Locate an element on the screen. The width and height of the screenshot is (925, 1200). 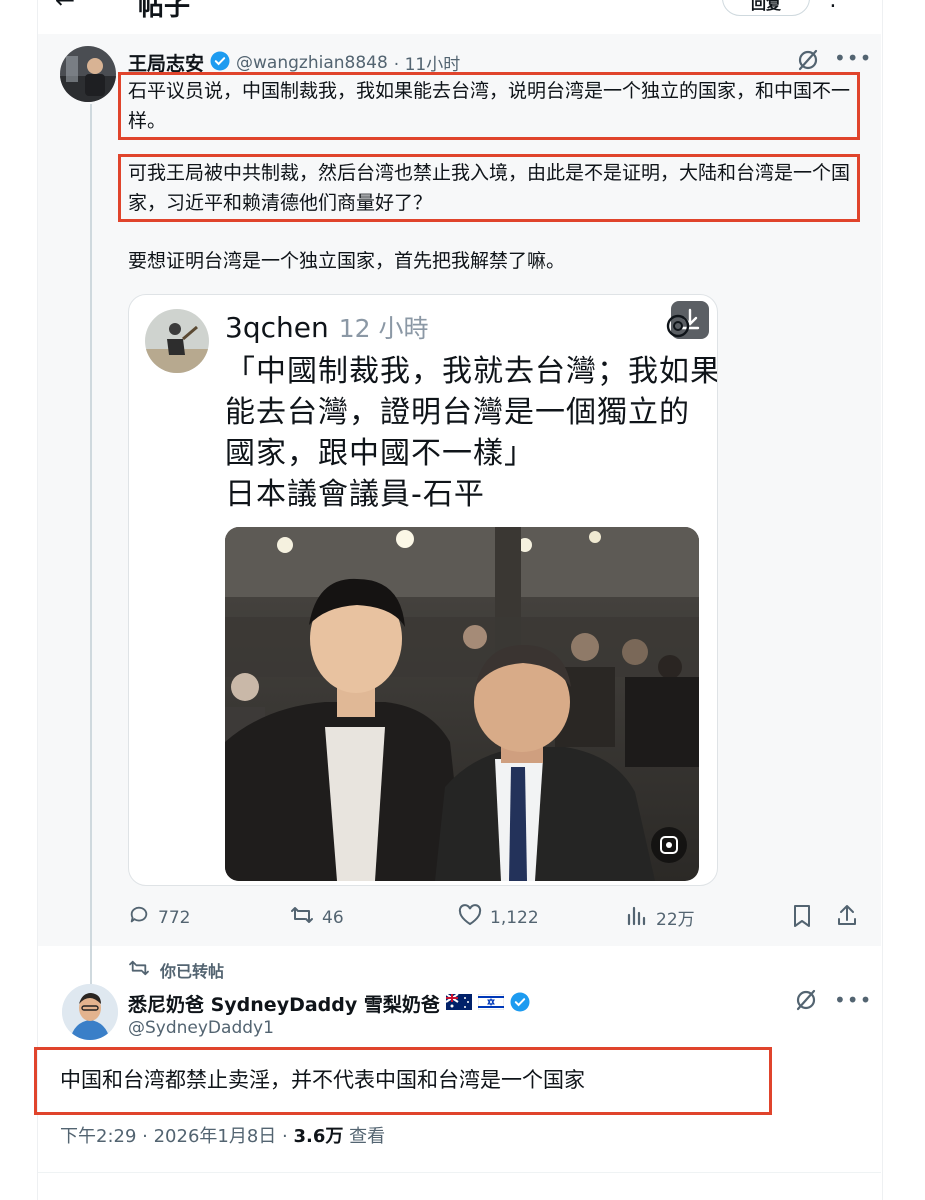
bookmark-icon is located at coordinates (802, 918).